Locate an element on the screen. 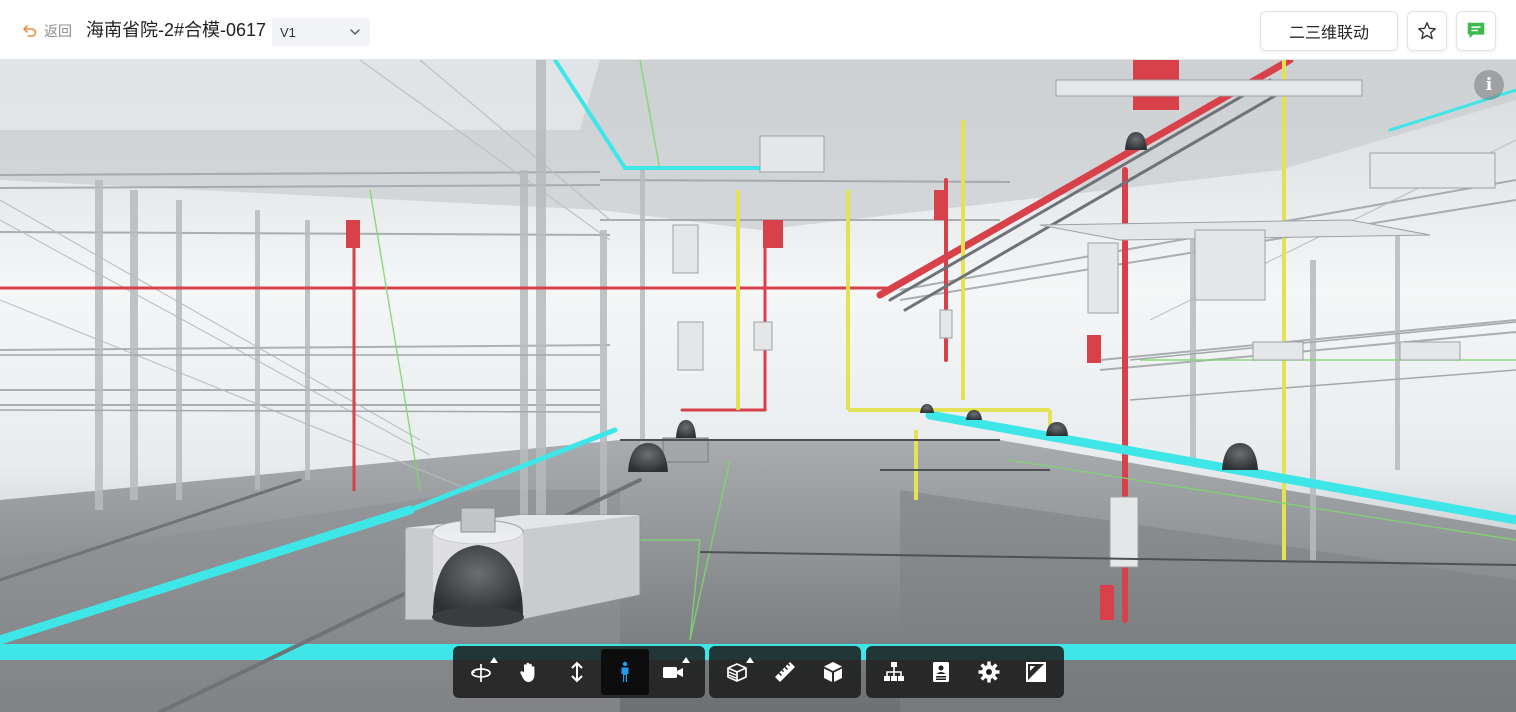 The height and width of the screenshot is (712, 1516). info-icon: i is located at coordinates (1489, 85).